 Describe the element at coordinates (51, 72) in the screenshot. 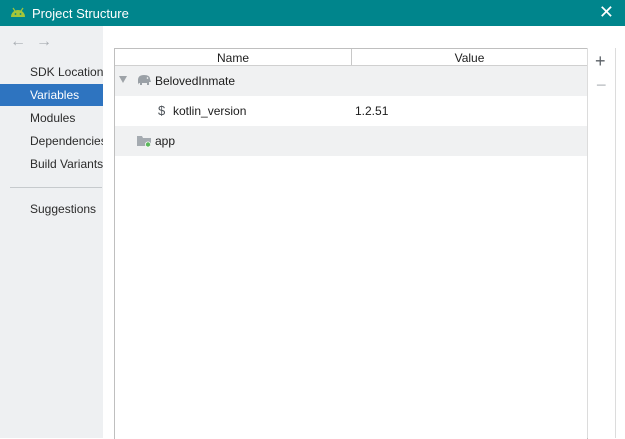

I see `sidebar-item-sdk-location: SDK Location` at that location.